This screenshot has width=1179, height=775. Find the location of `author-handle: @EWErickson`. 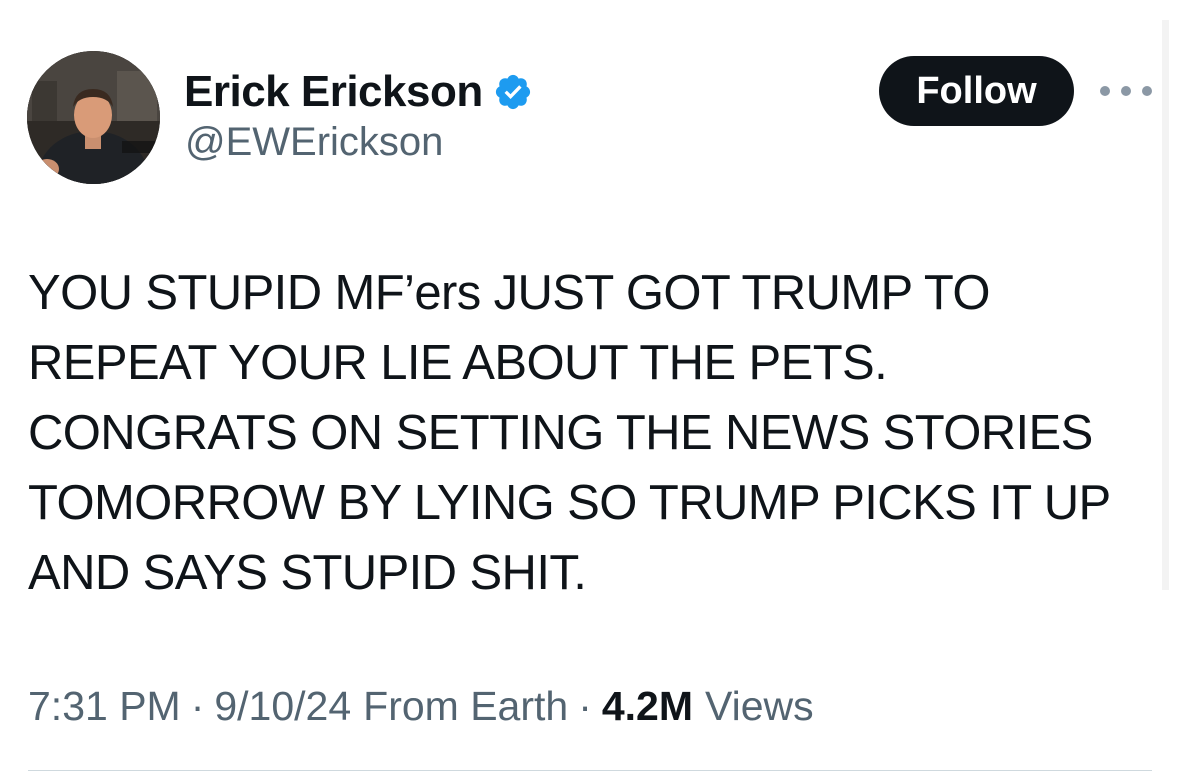

author-handle: @EWErickson is located at coordinates (314, 142).